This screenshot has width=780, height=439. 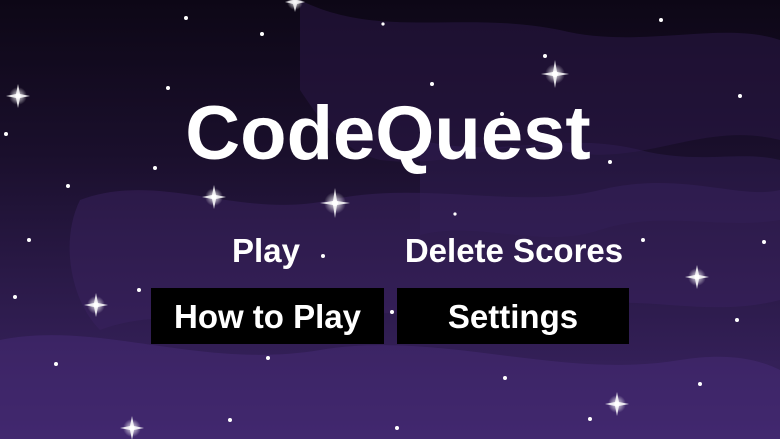 I want to click on delete-scores-button: Delete Scores, so click(x=514, y=250).